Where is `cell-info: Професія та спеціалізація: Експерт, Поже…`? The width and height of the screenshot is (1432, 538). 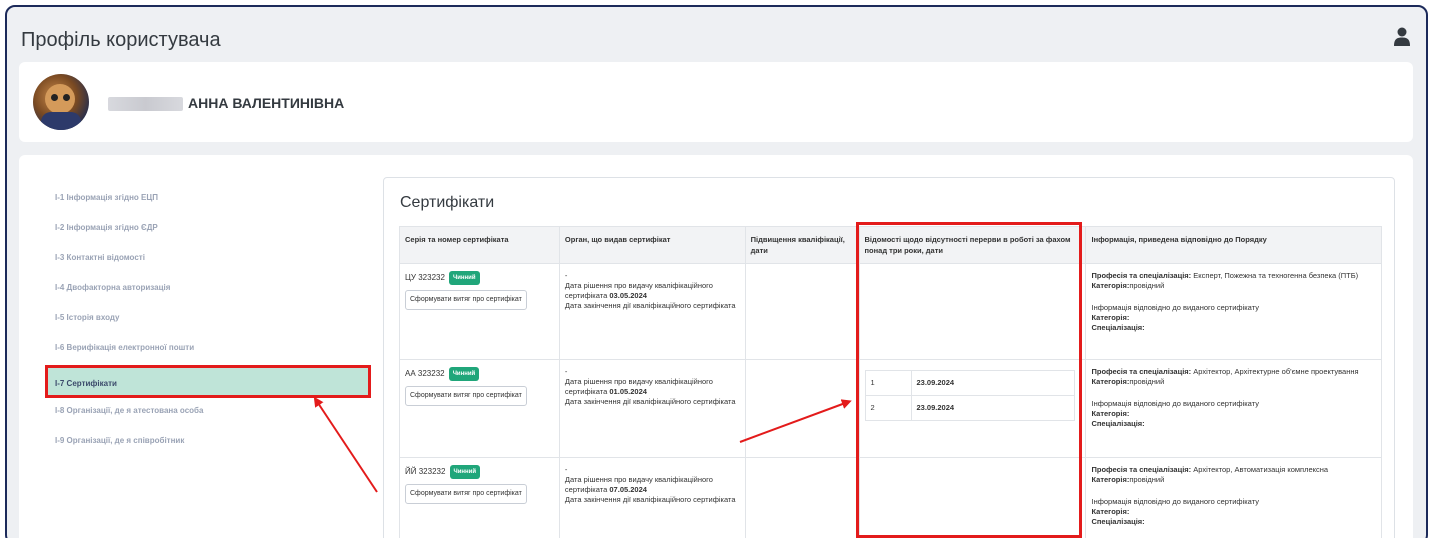 cell-info: Професія та спеціалізація: Експерт, Поже… is located at coordinates (1233, 311).